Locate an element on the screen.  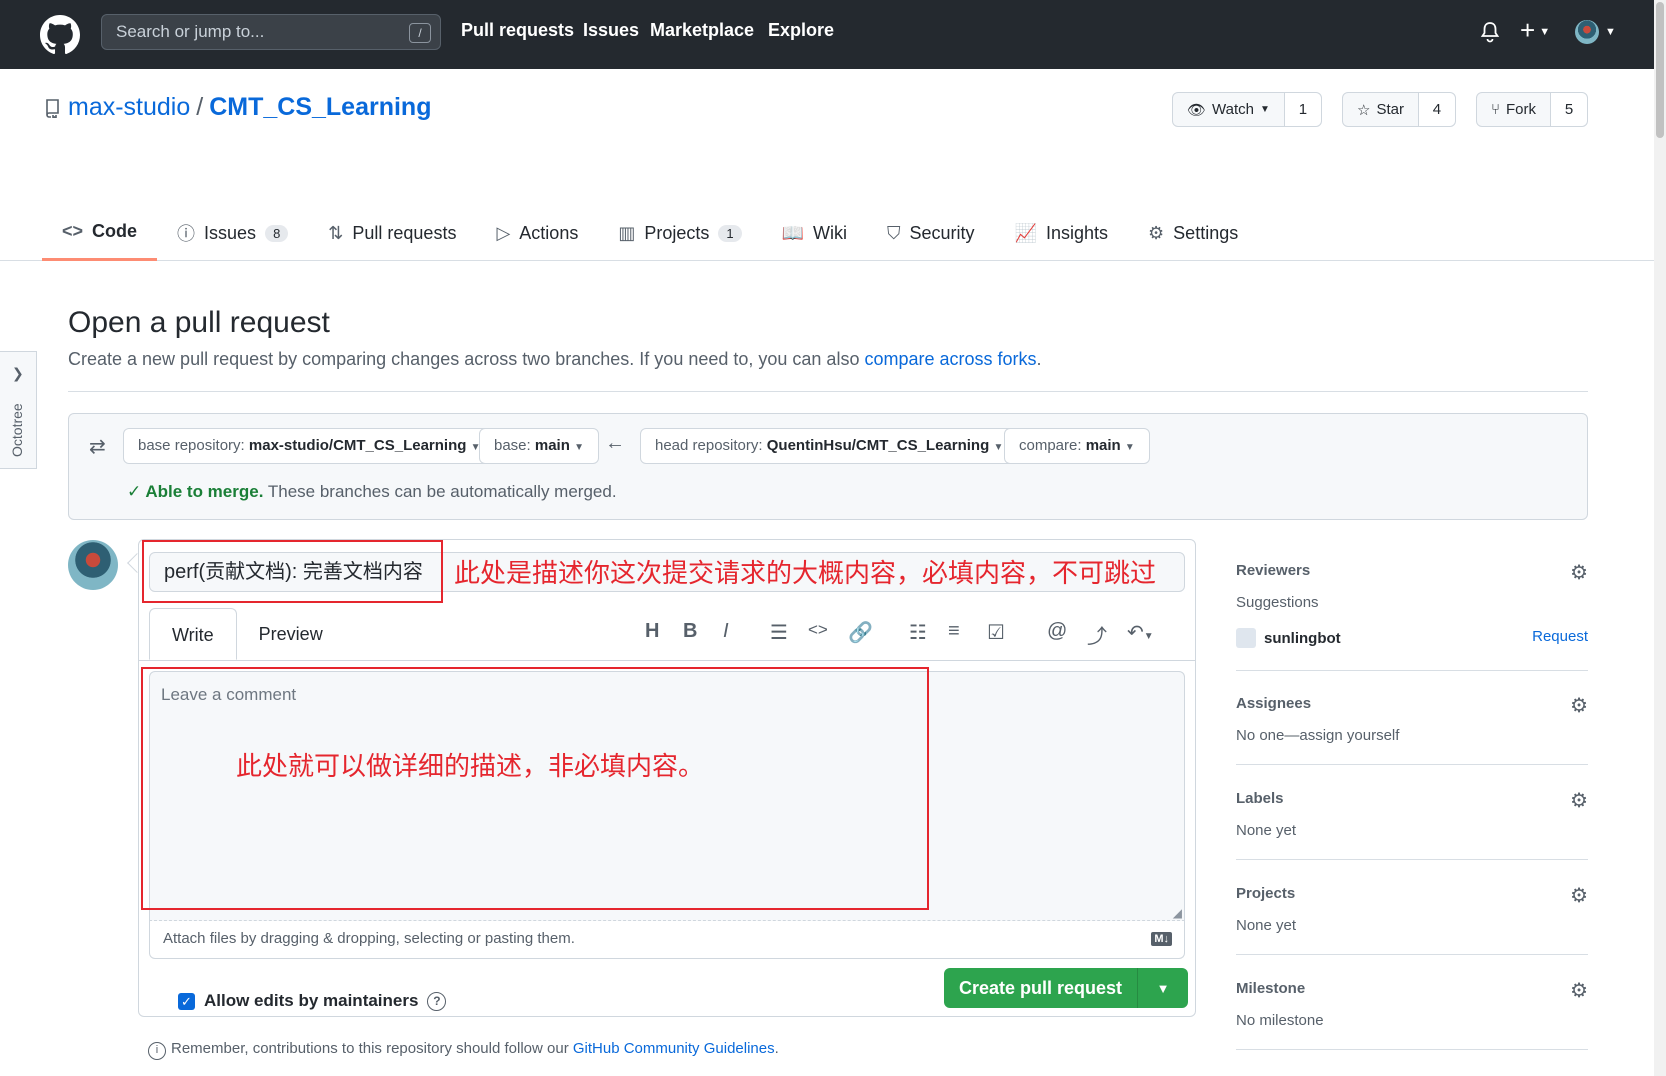
select-prefix: base: is located at coordinates (514, 445).